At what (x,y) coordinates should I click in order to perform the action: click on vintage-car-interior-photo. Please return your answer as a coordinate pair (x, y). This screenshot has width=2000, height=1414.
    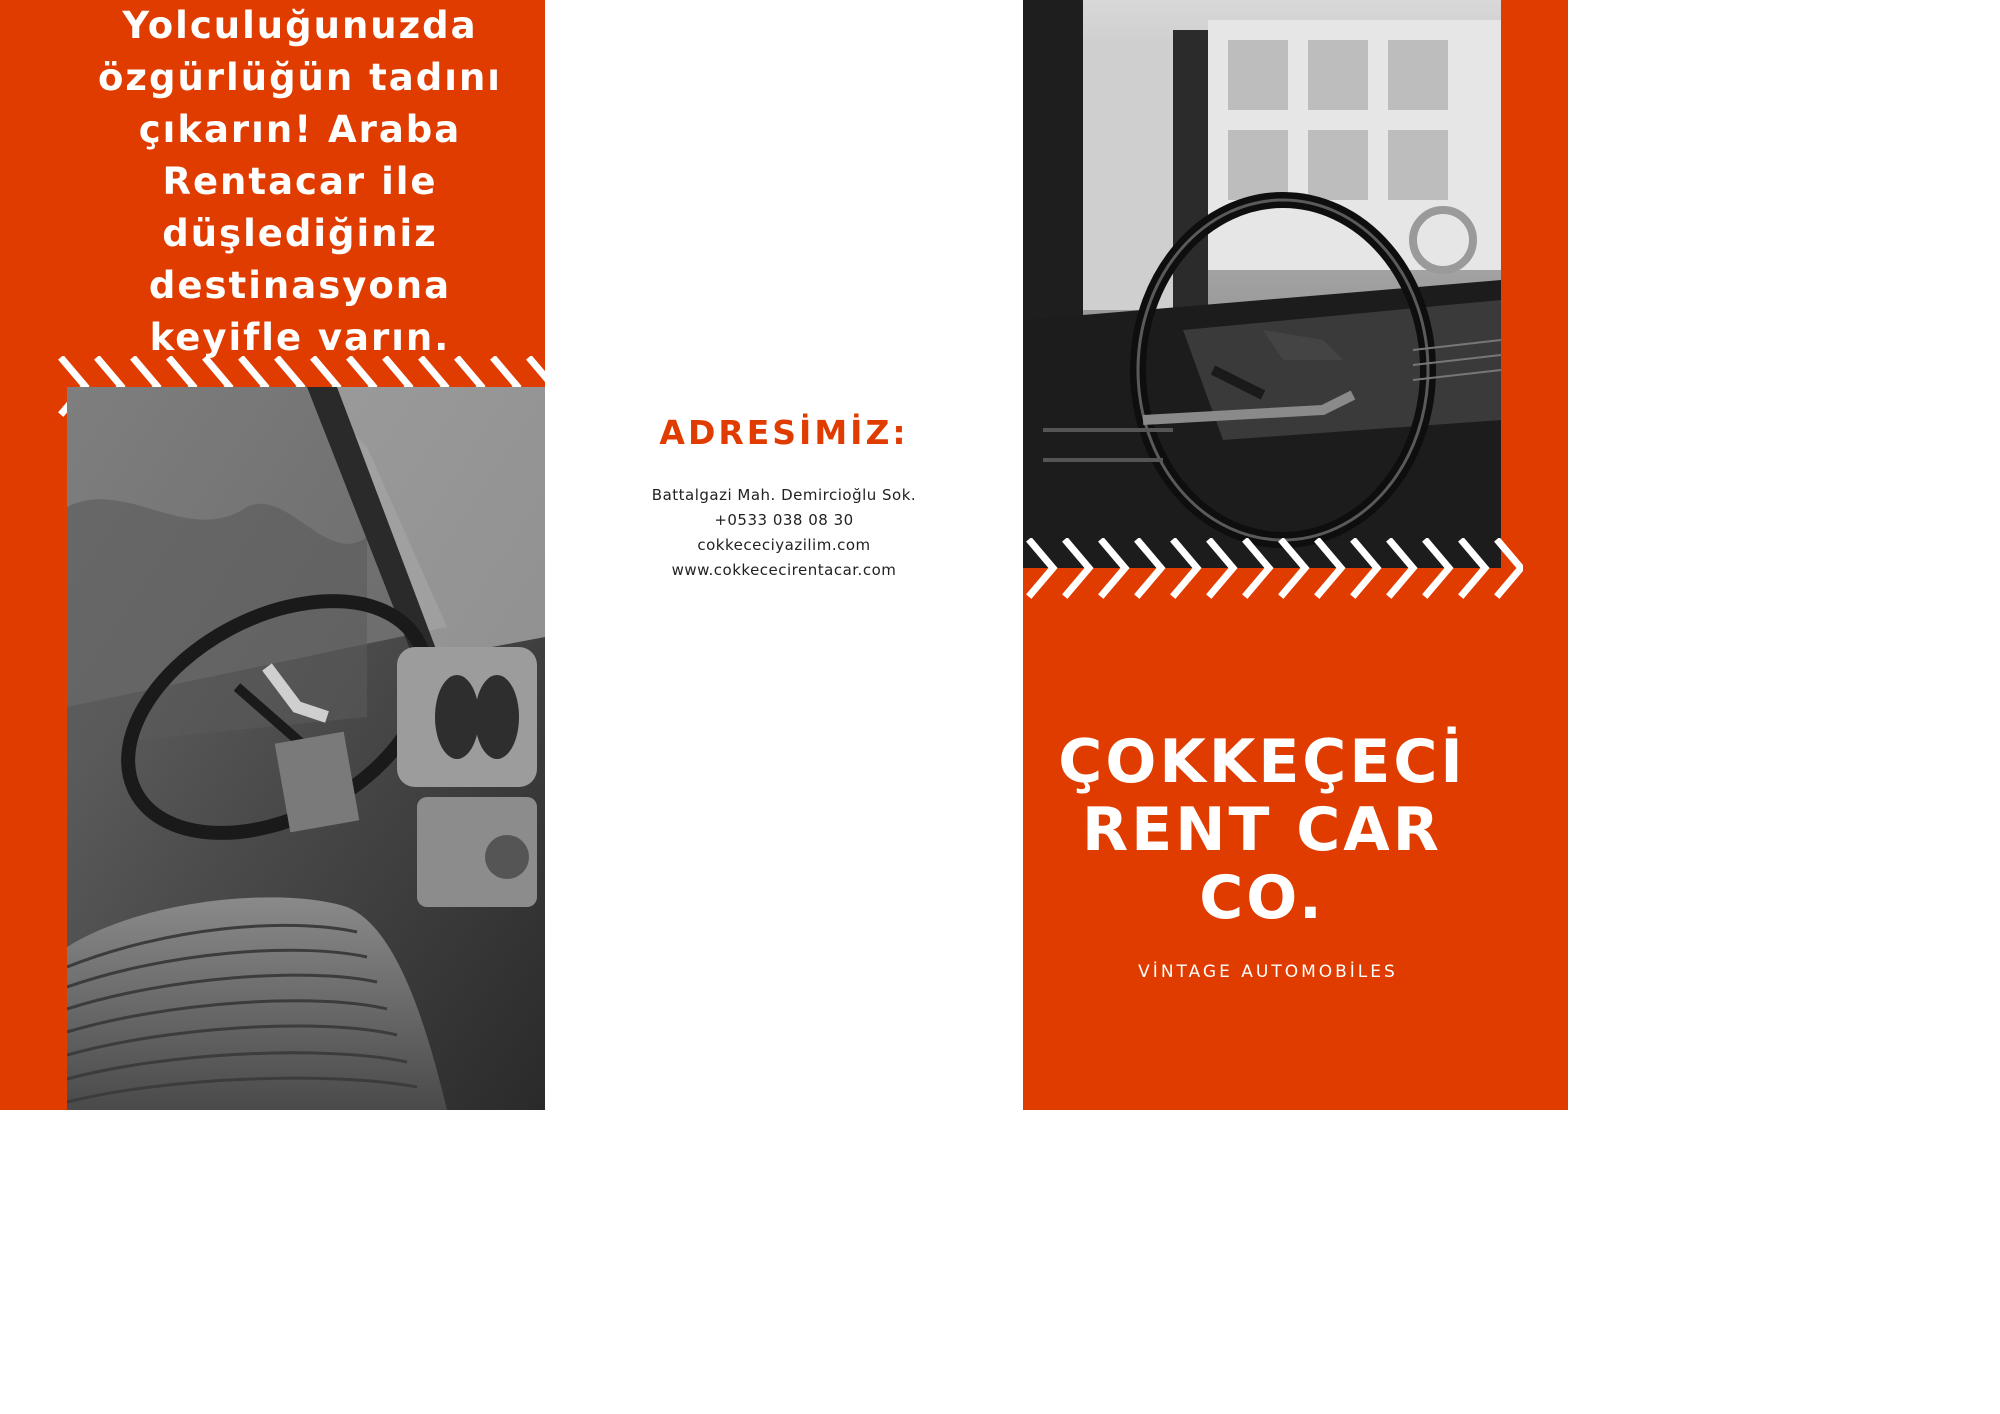
    Looking at the image, I should click on (306, 748).